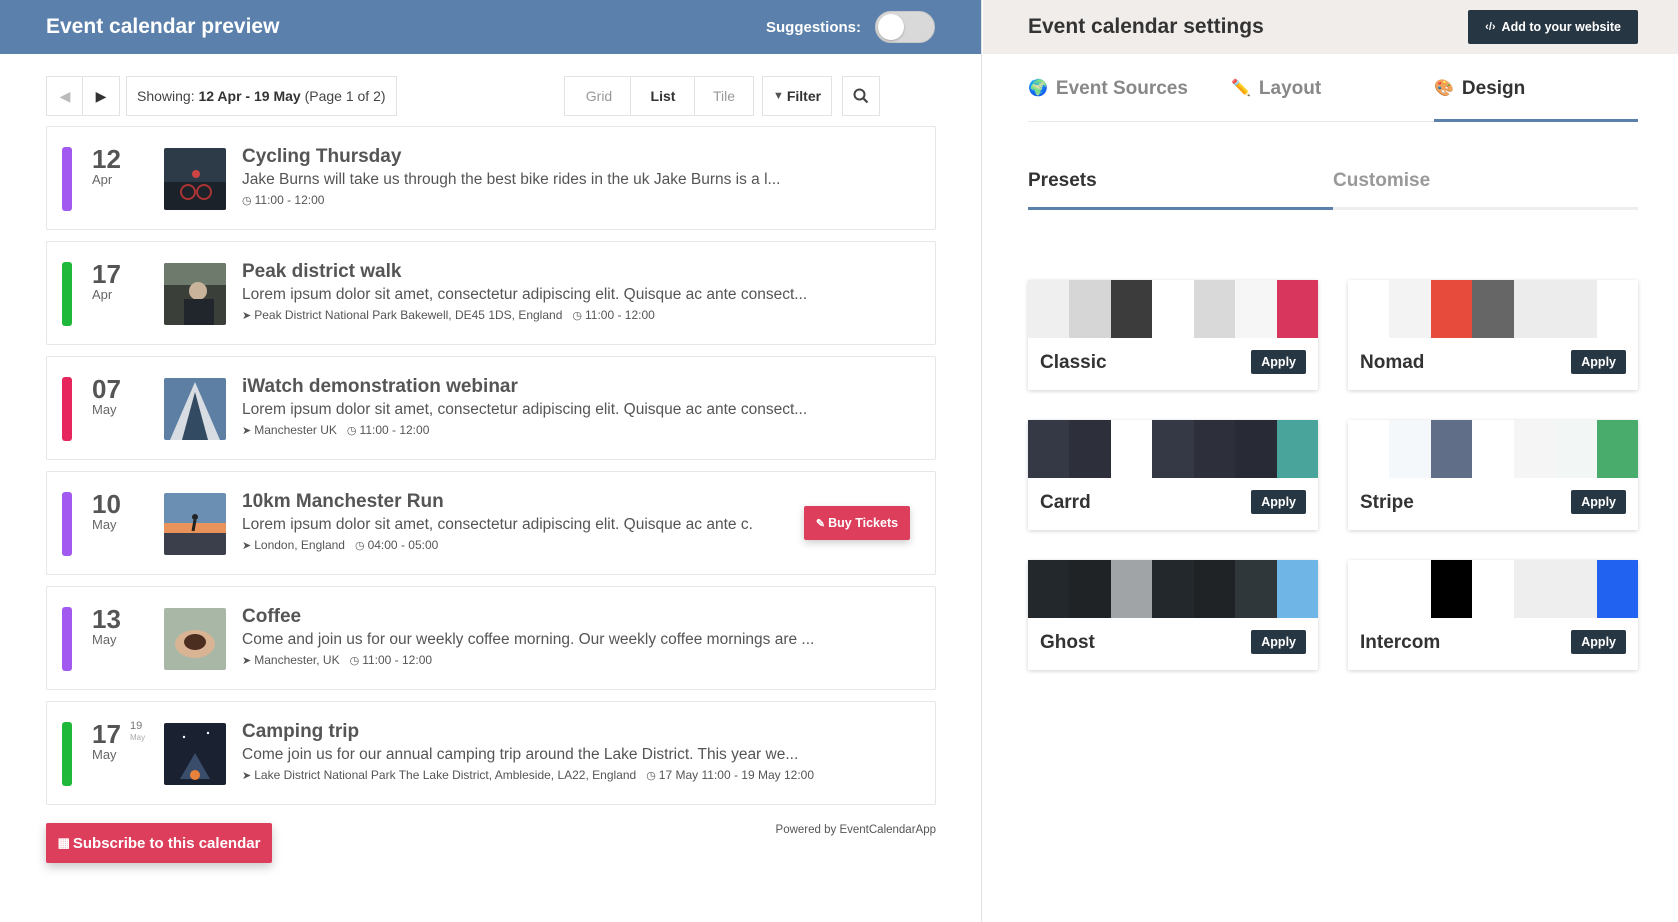 The image size is (1678, 922). I want to click on subtab-customise: Customise, so click(1381, 190).